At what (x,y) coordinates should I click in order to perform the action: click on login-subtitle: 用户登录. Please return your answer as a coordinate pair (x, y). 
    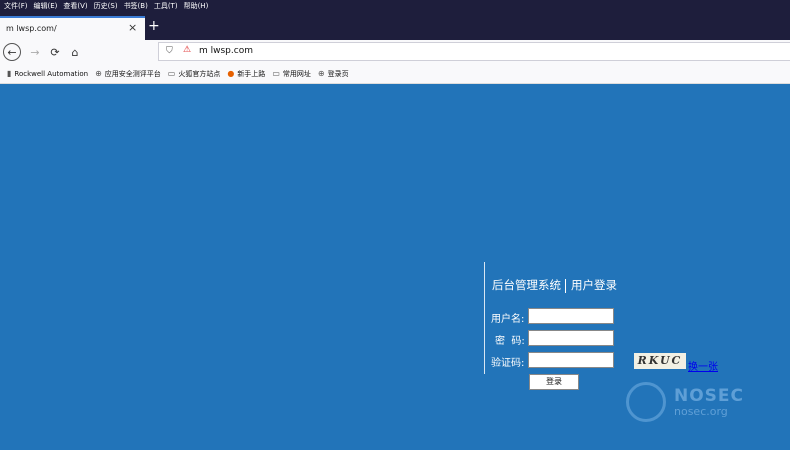
    Looking at the image, I should click on (594, 285).